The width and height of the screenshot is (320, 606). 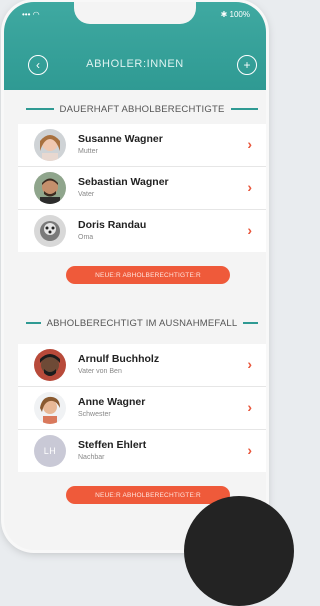 What do you see at coordinates (148, 275) in the screenshot?
I see `add-permanent-button: NEUE:R ABHOLBERECHTIGTE:R` at bounding box center [148, 275].